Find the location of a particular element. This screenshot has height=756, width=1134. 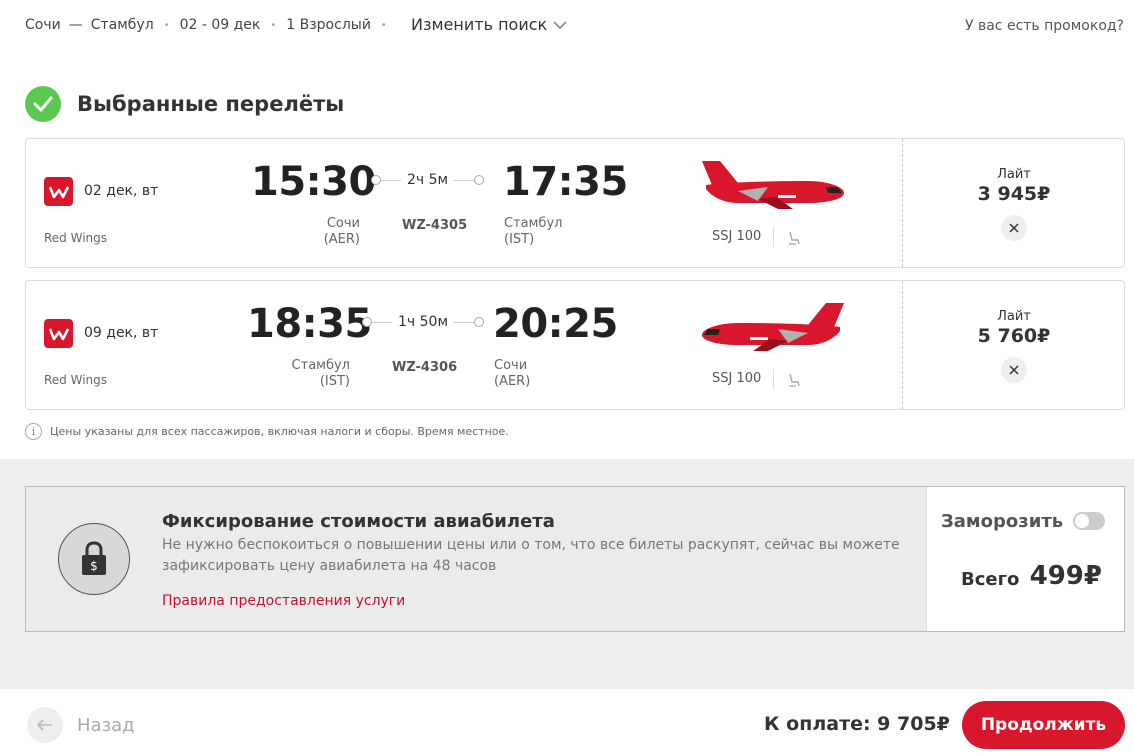

freeze-title: Фиксирование стоимости авиабилета is located at coordinates (358, 521).